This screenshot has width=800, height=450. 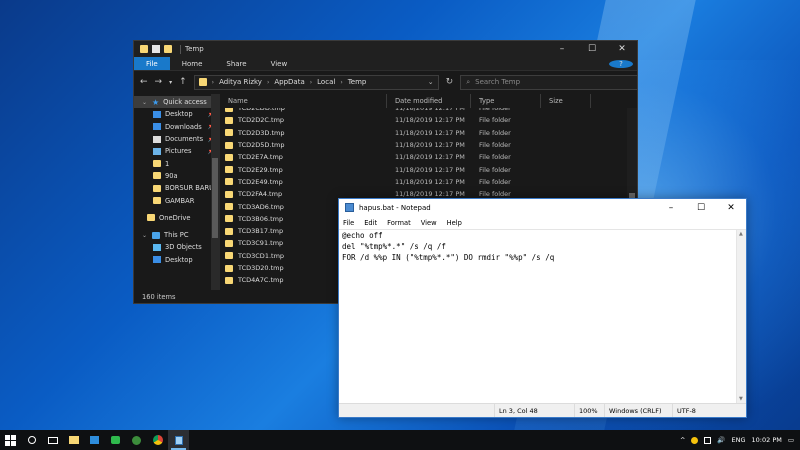 I want to click on help-button: ?, so click(x=621, y=63).